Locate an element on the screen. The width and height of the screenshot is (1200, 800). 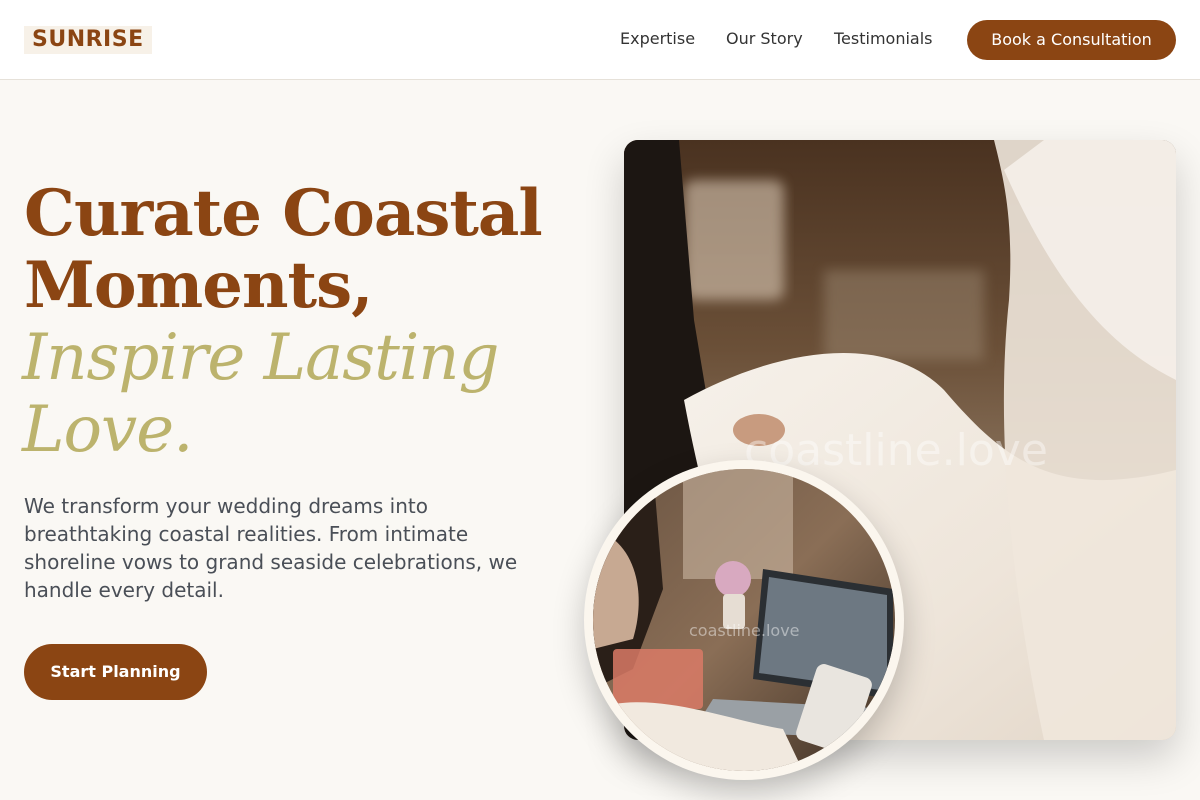
planning-photo: coastline.love is located at coordinates (744, 620).